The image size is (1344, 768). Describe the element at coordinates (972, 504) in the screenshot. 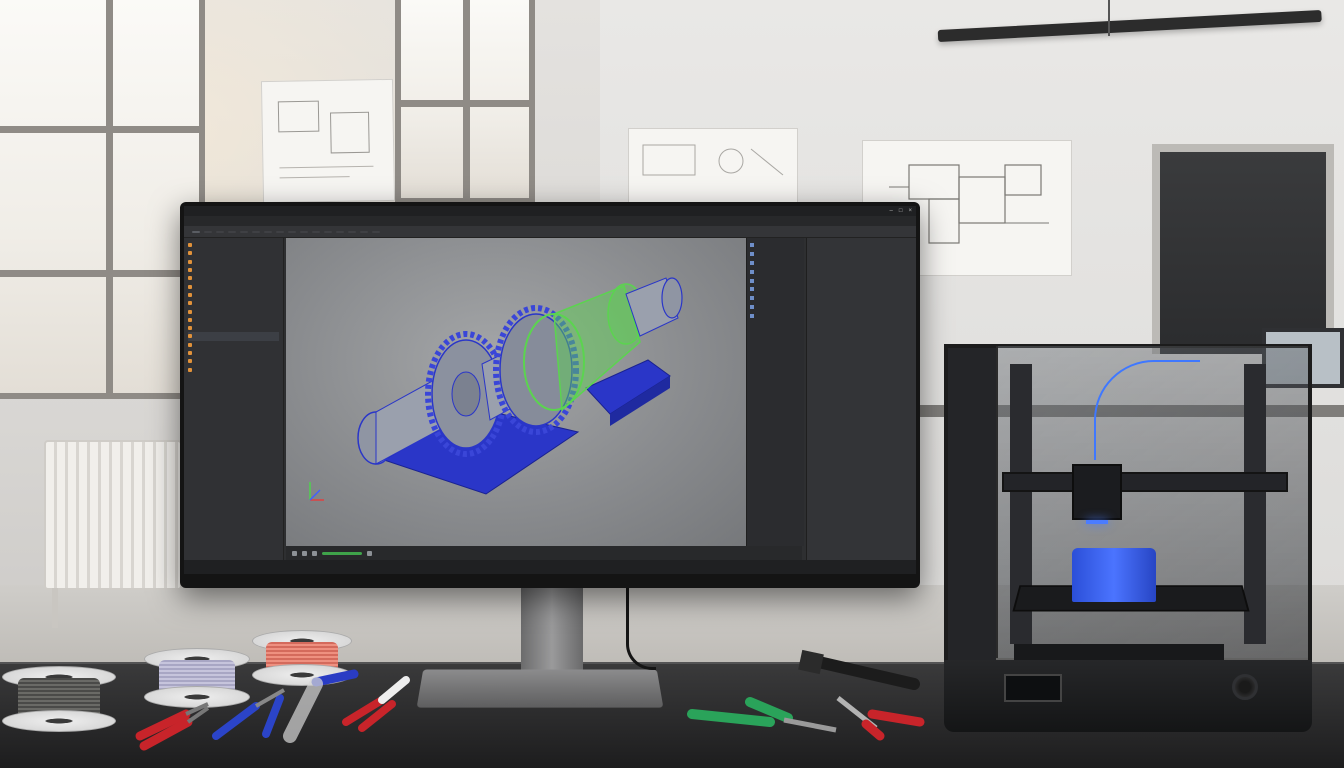

I see `printer-side-panel` at that location.